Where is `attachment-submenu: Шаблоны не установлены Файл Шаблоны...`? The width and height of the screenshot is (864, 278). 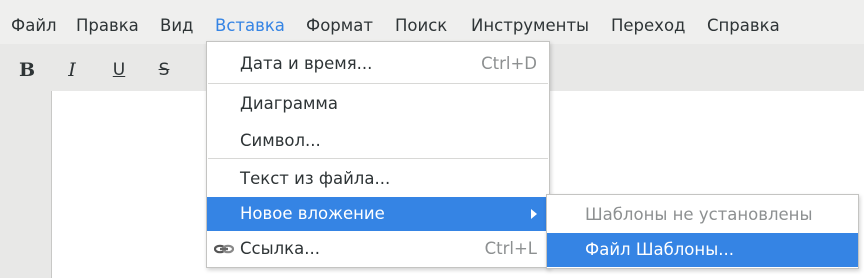
attachment-submenu: Шаблоны не установлены Файл Шаблоны... is located at coordinates (702, 231).